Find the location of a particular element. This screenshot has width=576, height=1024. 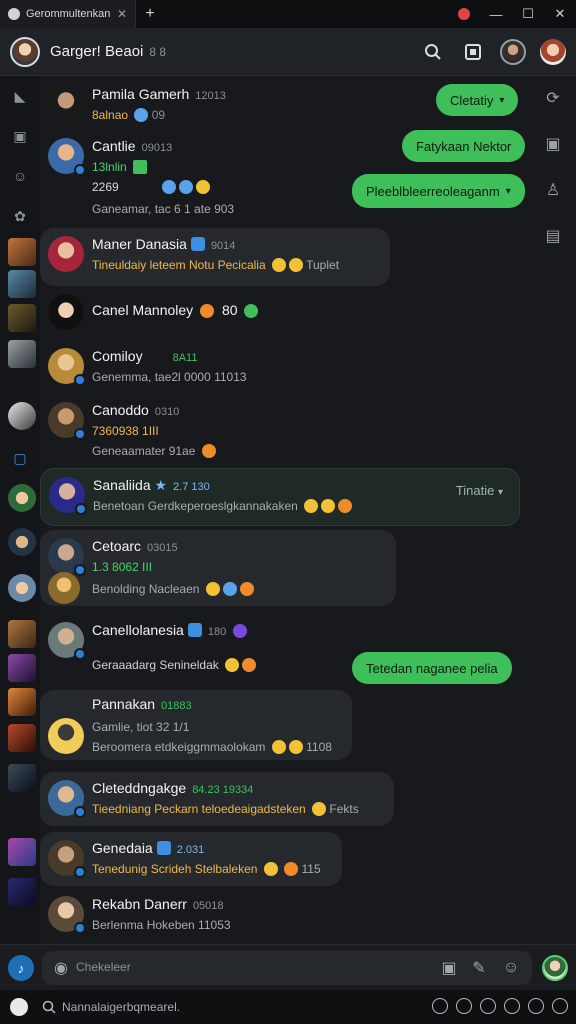

person-icon: ♙ is located at coordinates (553, 190).